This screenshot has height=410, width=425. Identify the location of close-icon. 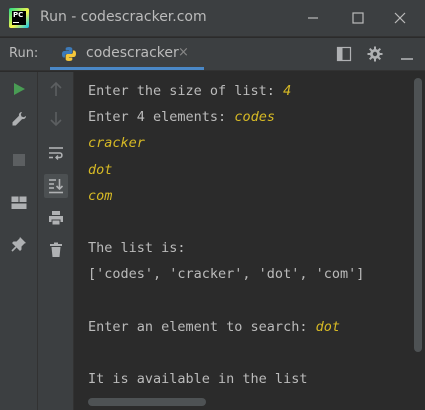
(400, 18).